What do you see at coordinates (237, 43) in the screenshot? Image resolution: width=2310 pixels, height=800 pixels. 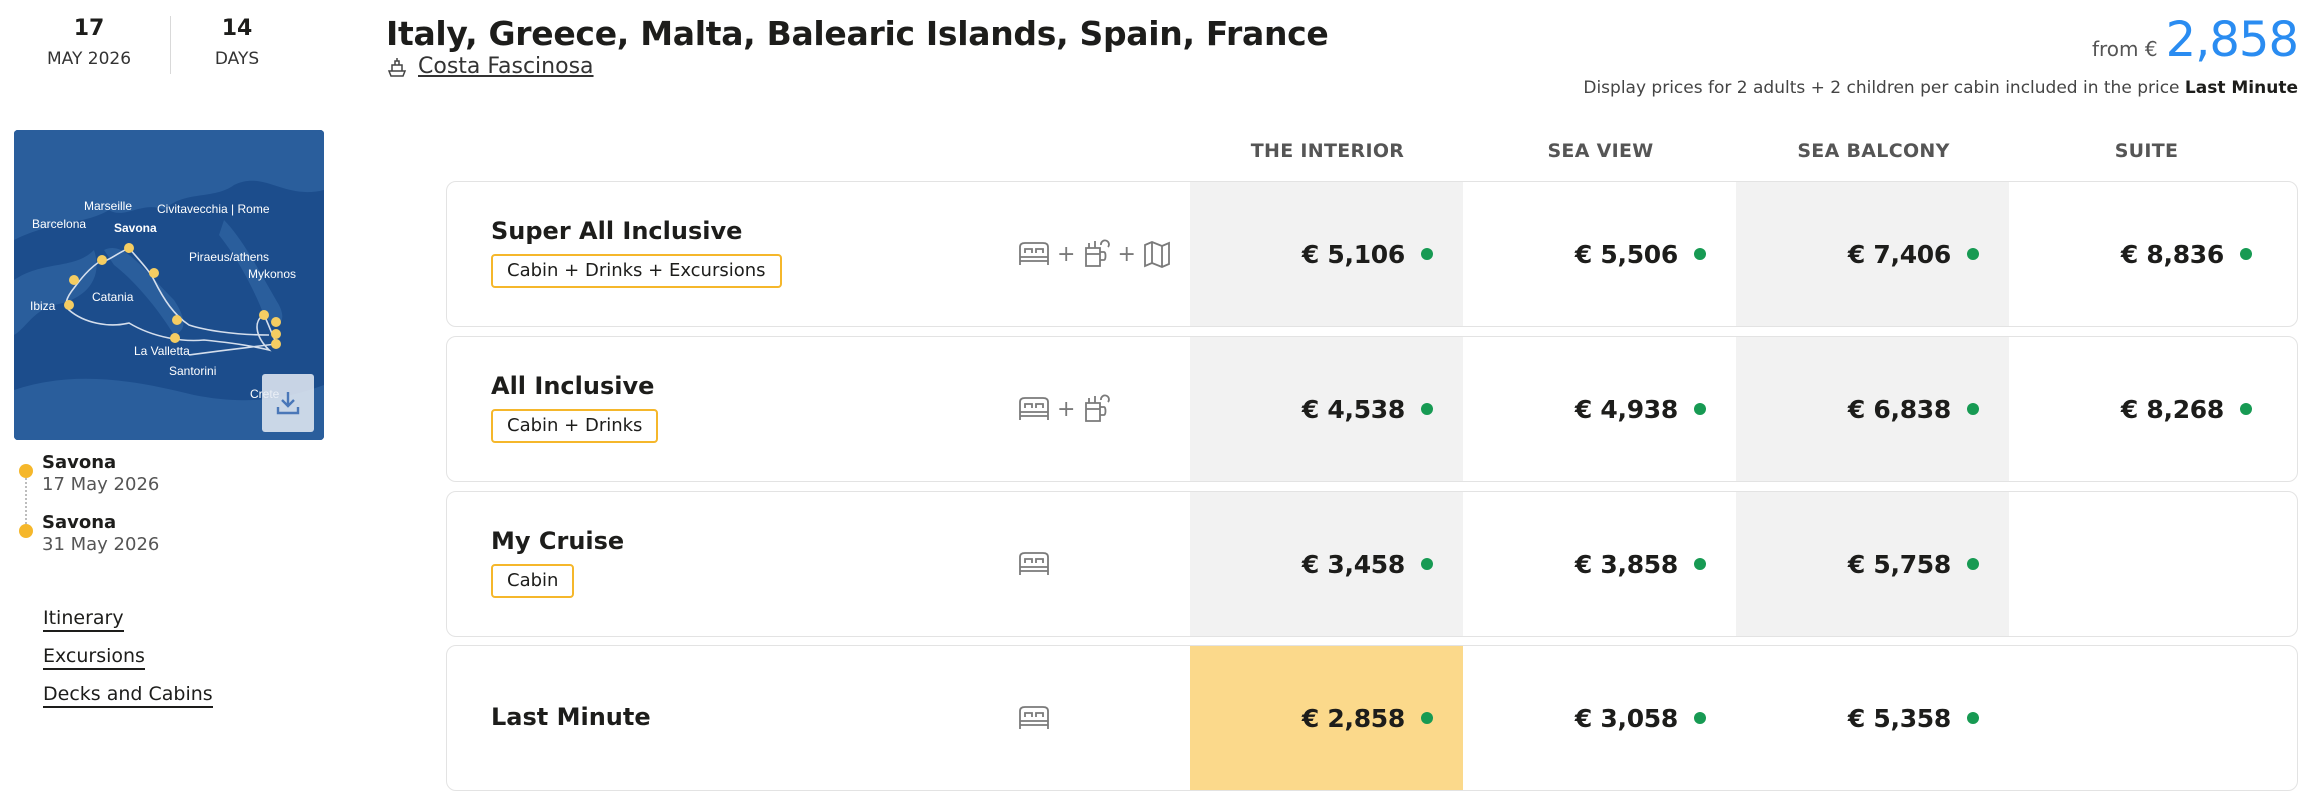 I see `cruise-duration: 14 DAYS` at bounding box center [237, 43].